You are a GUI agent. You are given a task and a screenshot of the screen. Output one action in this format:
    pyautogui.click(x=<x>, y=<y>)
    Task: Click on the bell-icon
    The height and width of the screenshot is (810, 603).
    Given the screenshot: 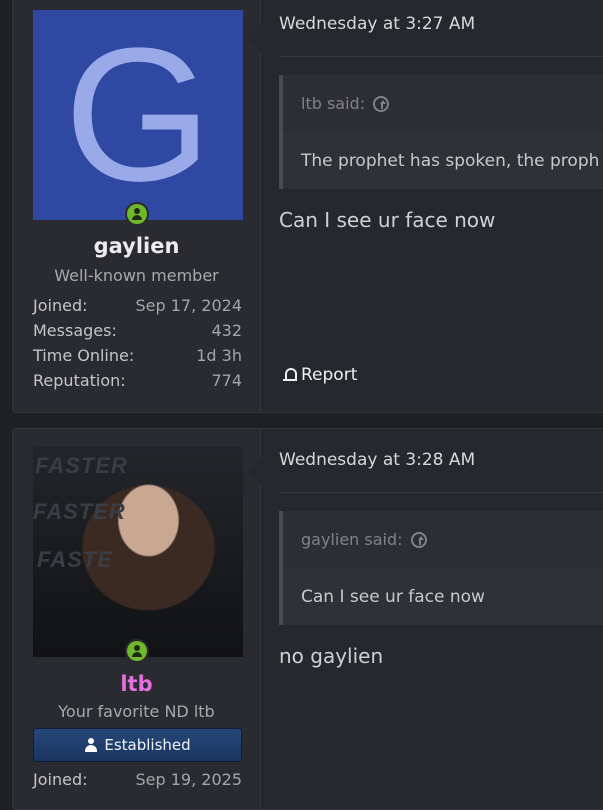 What is the action you would take?
    pyautogui.click(x=290, y=375)
    